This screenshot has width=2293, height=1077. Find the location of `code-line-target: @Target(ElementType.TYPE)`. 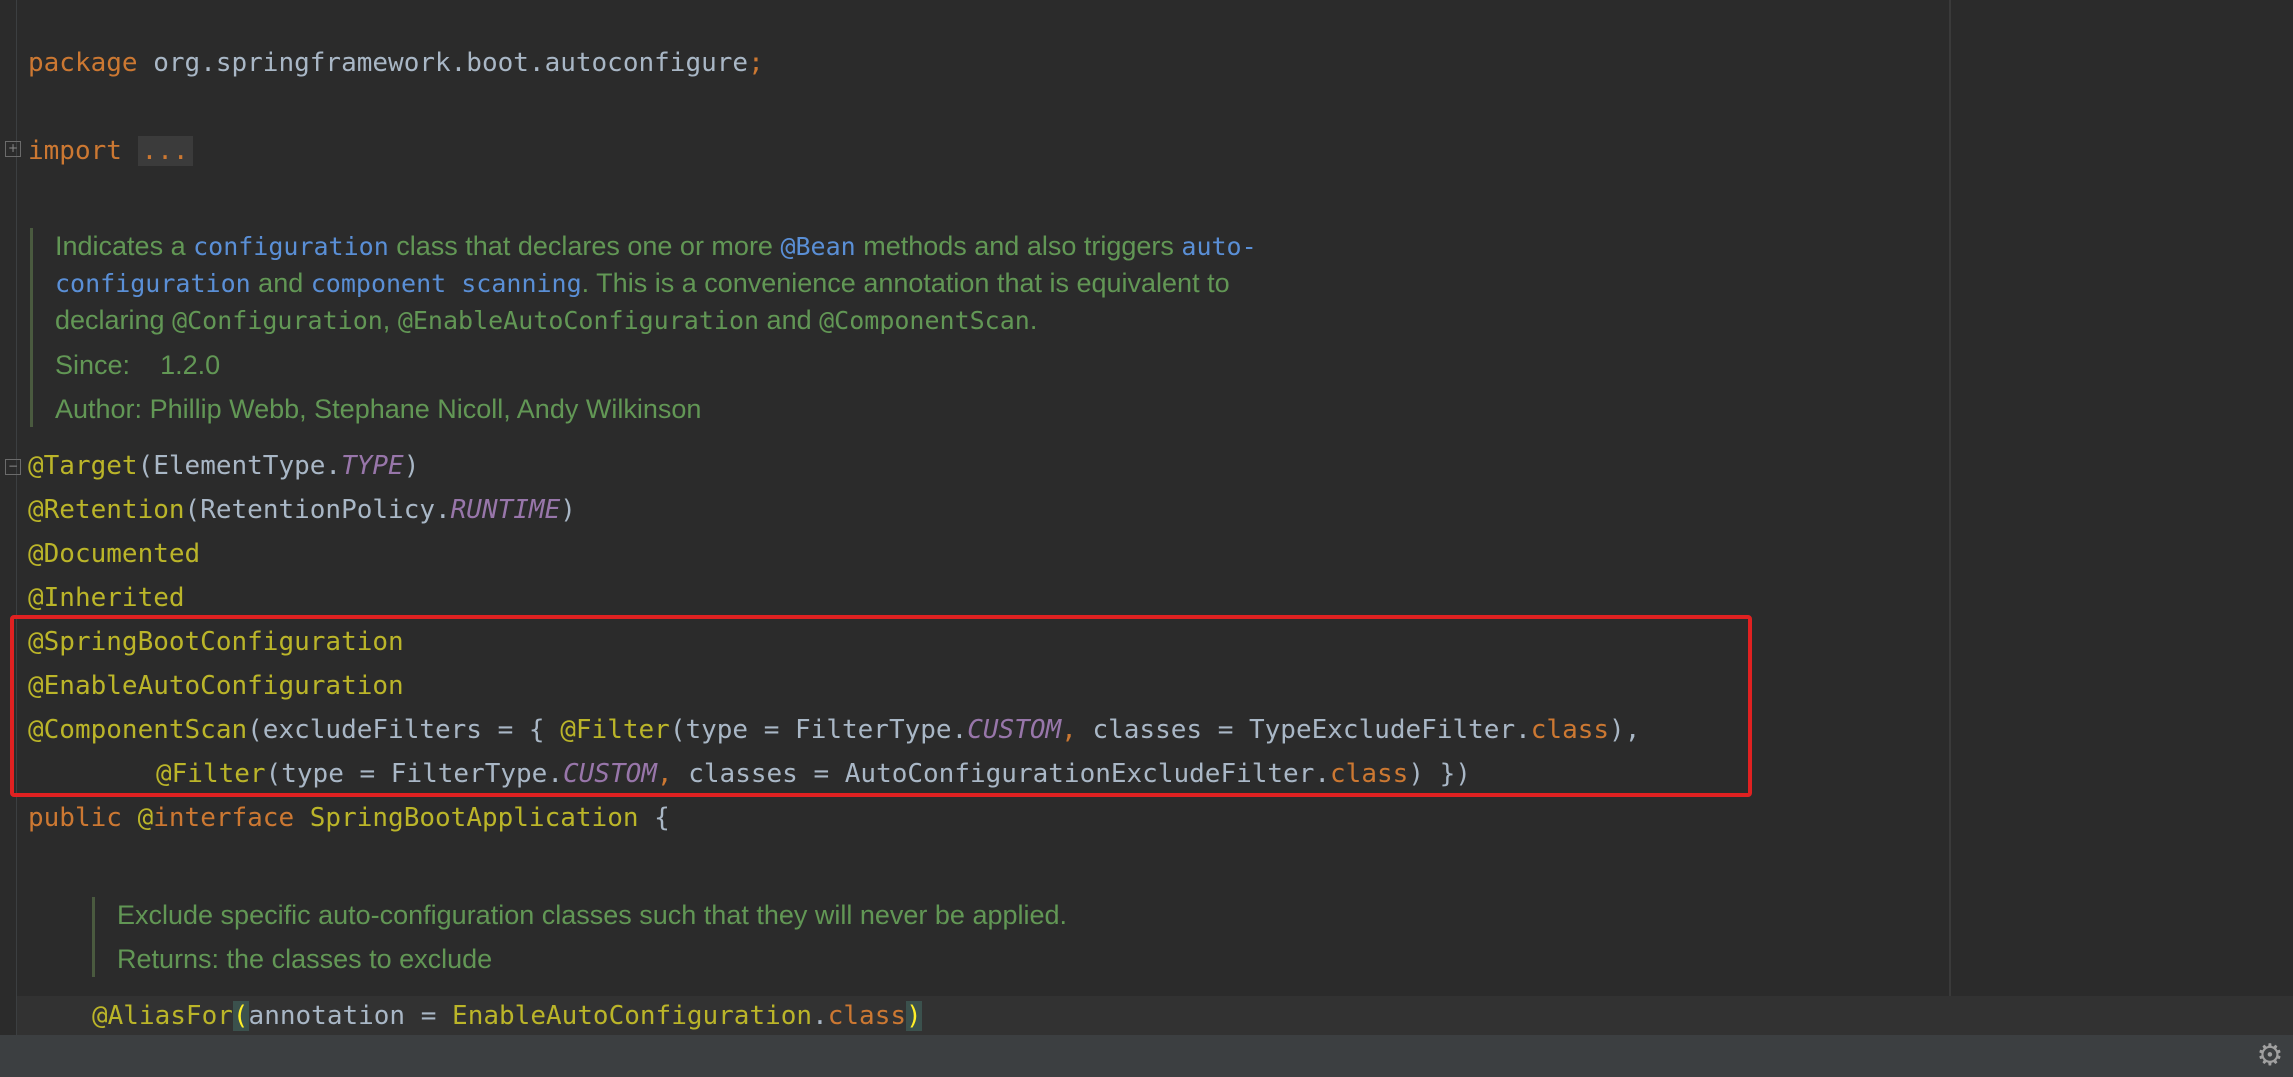

code-line-target: @Target(ElementType.TYPE) is located at coordinates (223, 466).